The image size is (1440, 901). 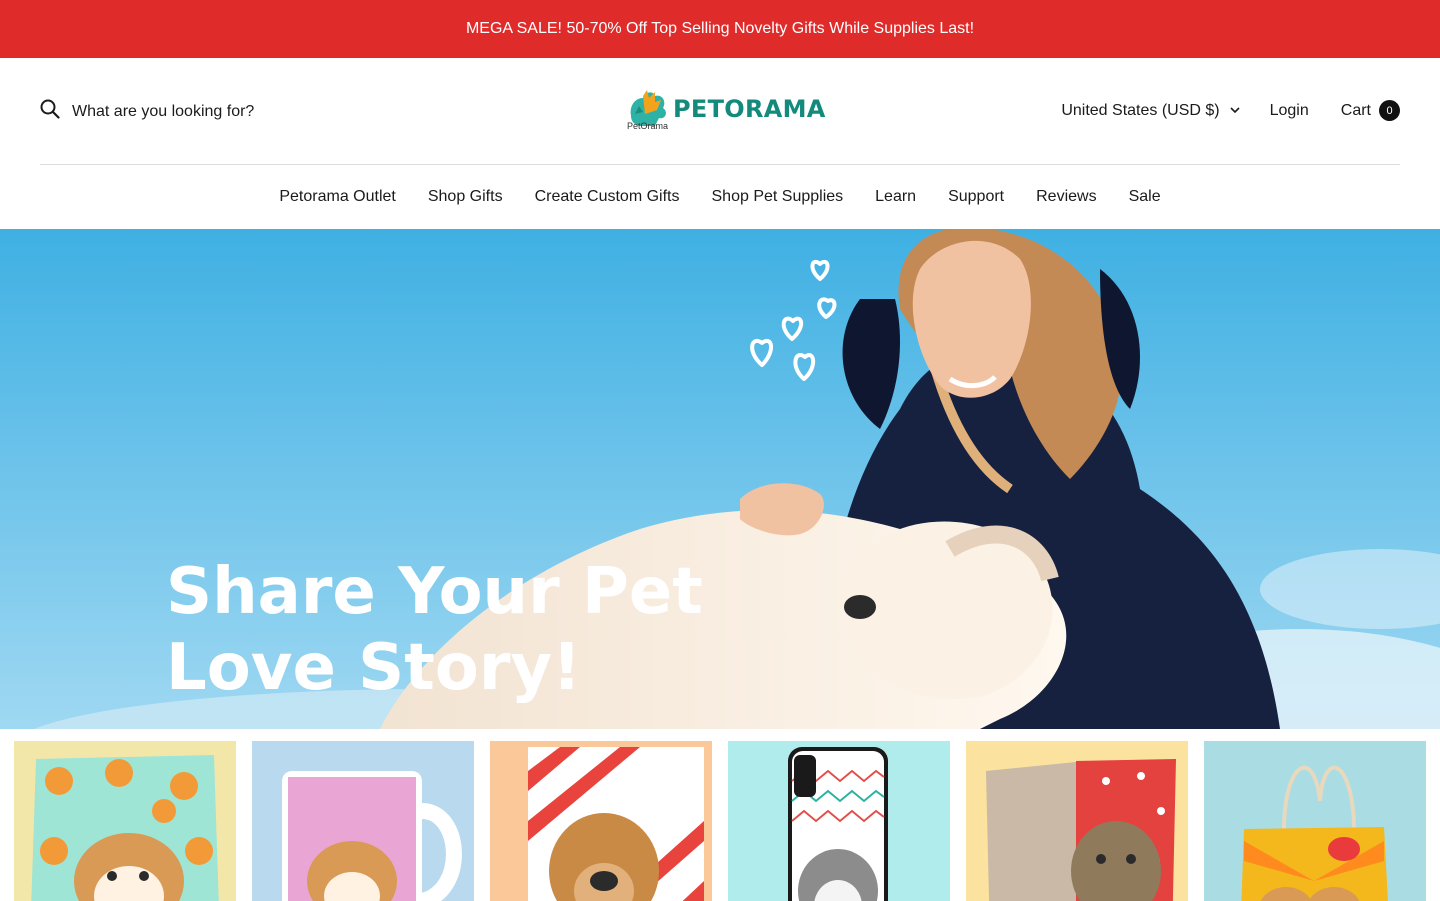 I want to click on blanket-image, so click(x=601, y=821).